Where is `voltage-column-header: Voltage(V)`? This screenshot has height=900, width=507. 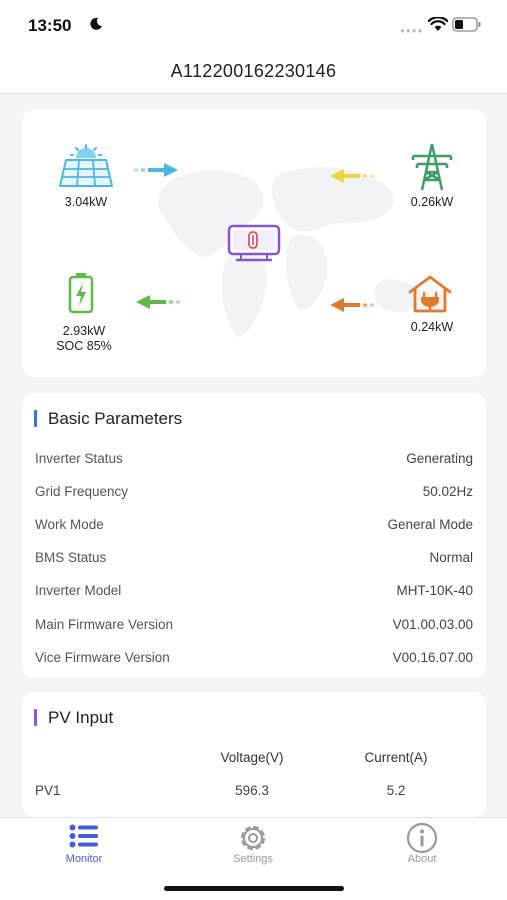 voltage-column-header: Voltage(V) is located at coordinates (252, 757).